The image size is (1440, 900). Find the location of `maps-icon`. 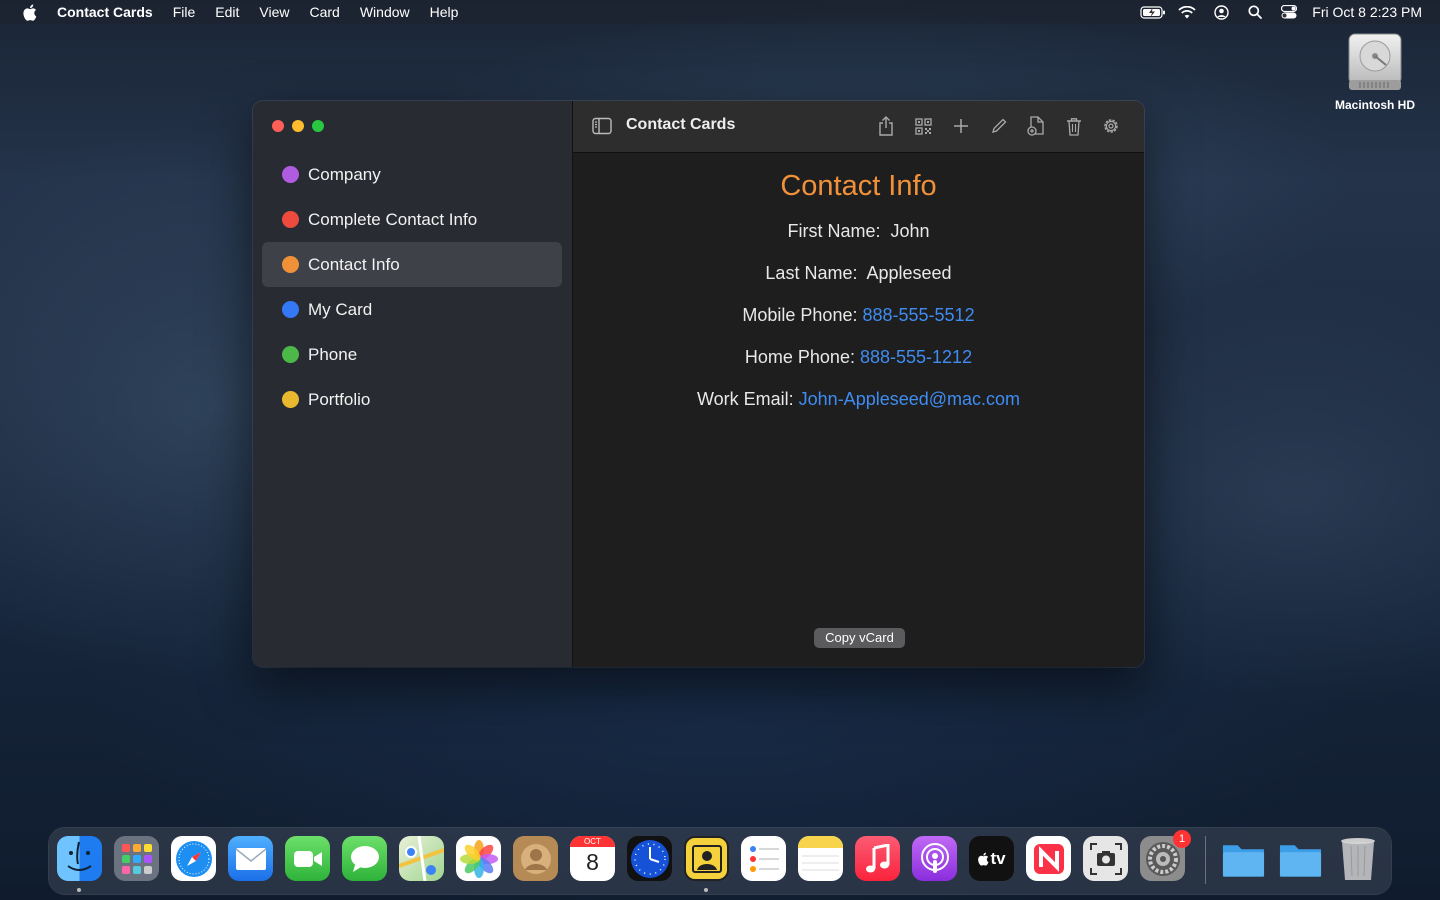

maps-icon is located at coordinates (421, 858).